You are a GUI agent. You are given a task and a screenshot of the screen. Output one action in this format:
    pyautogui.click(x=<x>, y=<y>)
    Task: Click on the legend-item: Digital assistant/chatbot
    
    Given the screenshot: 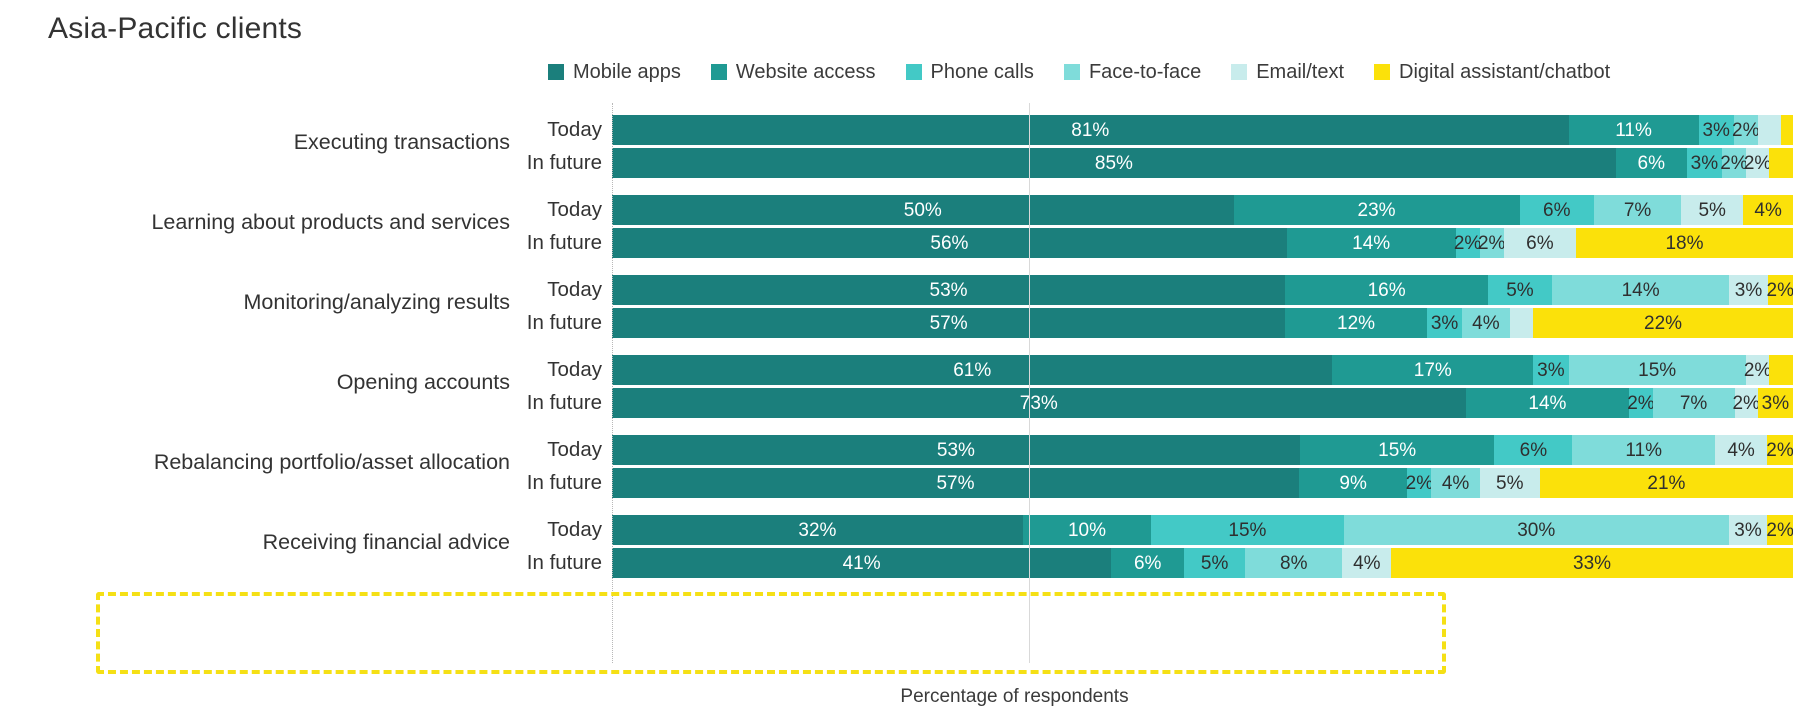 What is the action you would take?
    pyautogui.click(x=1492, y=72)
    